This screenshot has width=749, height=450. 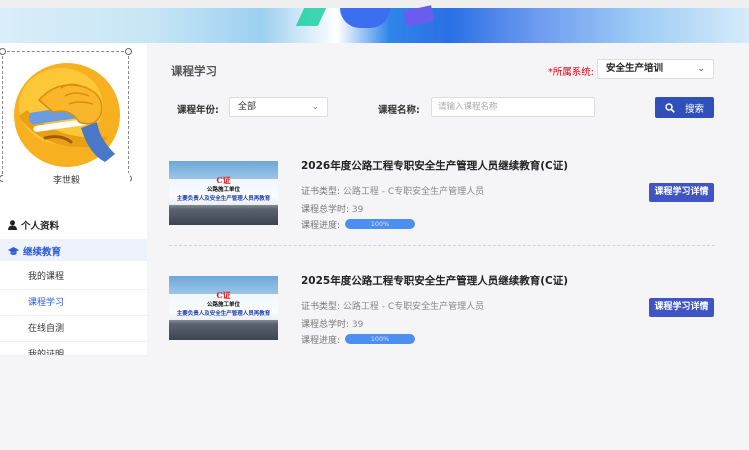 What do you see at coordinates (635, 68) in the screenshot?
I see `system-select-value: 安全生产培训` at bounding box center [635, 68].